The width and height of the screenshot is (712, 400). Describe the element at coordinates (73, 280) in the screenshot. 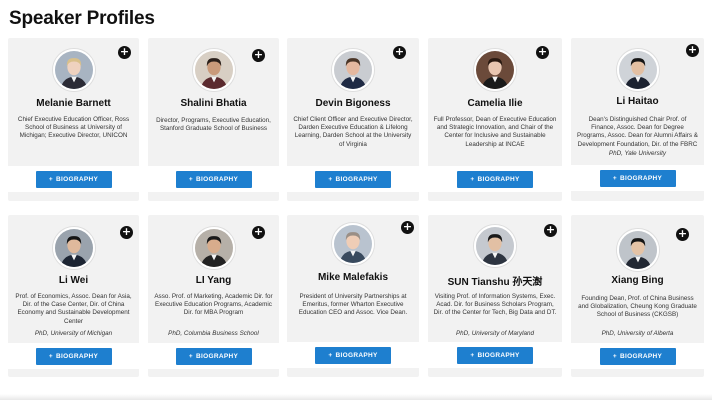

I see `speaker-name: Li Wei` at that location.